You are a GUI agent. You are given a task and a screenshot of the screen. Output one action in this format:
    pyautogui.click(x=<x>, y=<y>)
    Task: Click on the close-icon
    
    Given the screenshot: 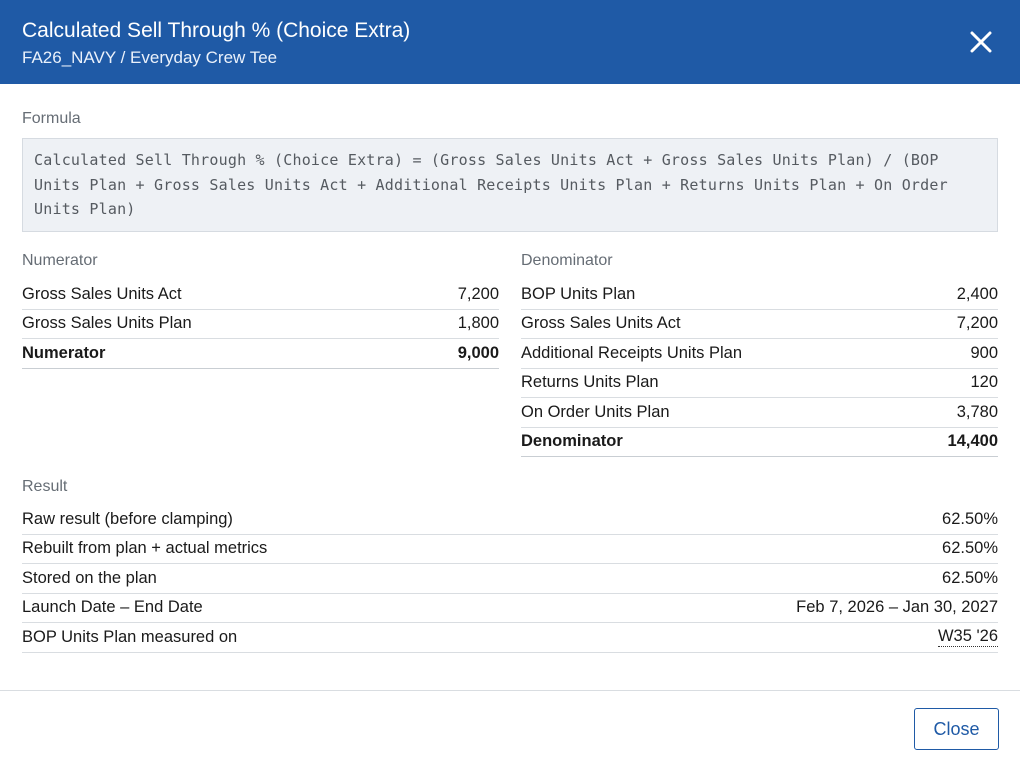 What is the action you would take?
    pyautogui.click(x=981, y=42)
    